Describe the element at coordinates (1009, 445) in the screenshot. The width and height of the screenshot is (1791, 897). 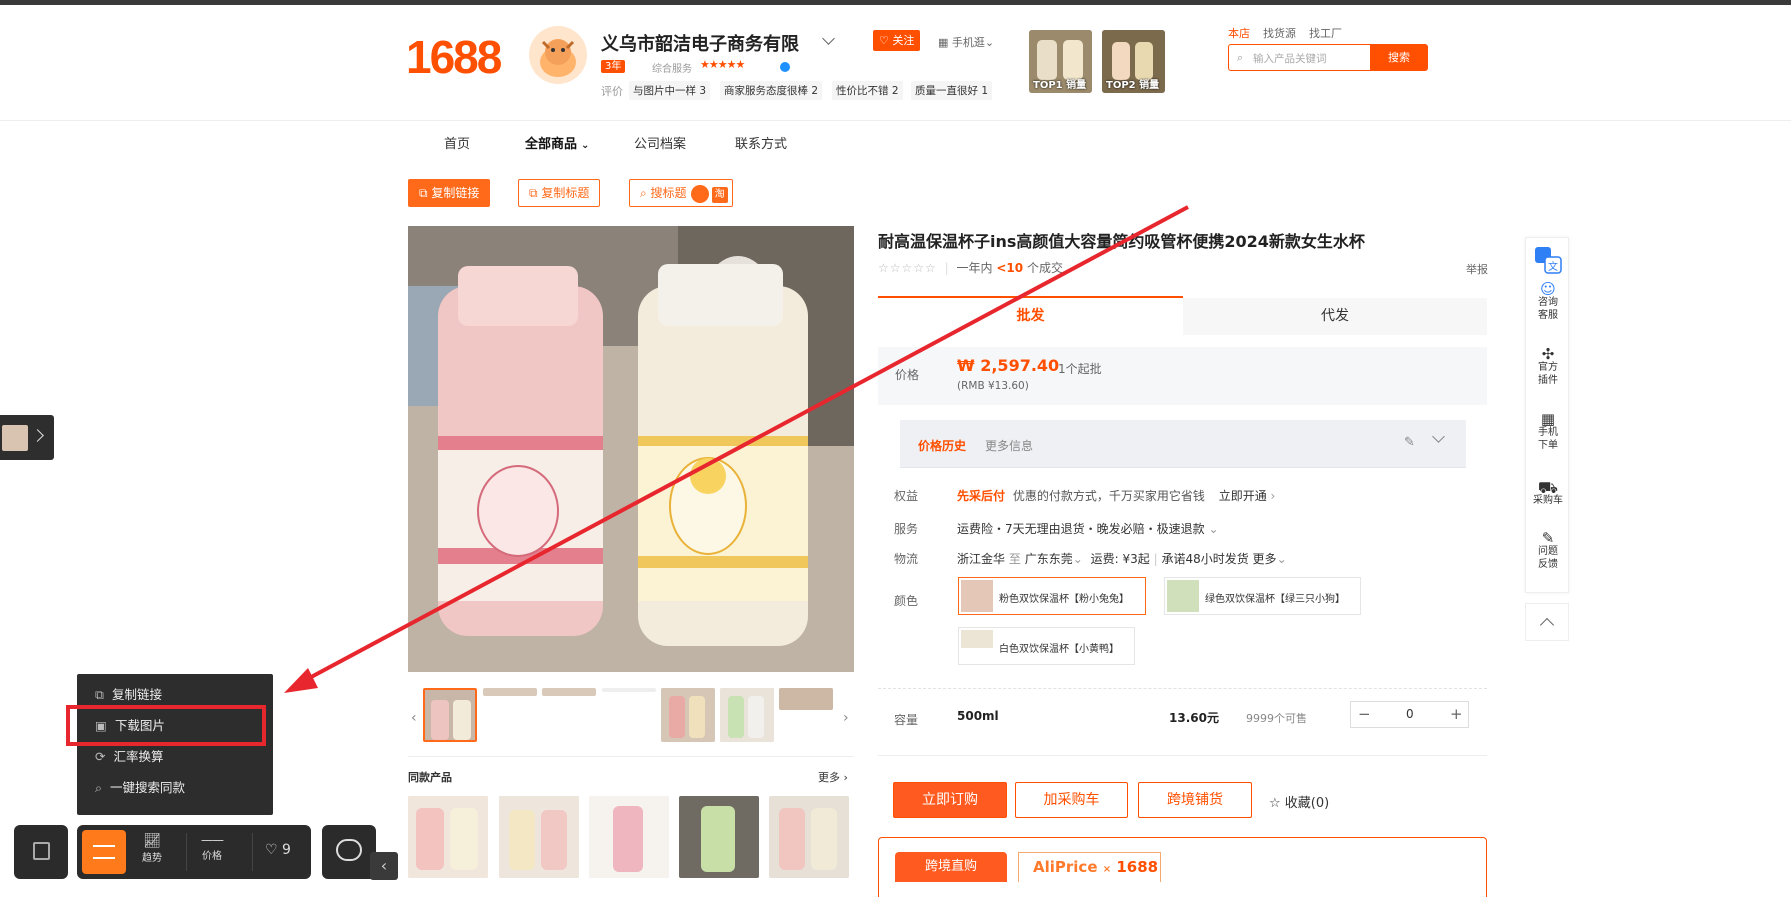
I see `tab-more-info: 更多信息` at that location.